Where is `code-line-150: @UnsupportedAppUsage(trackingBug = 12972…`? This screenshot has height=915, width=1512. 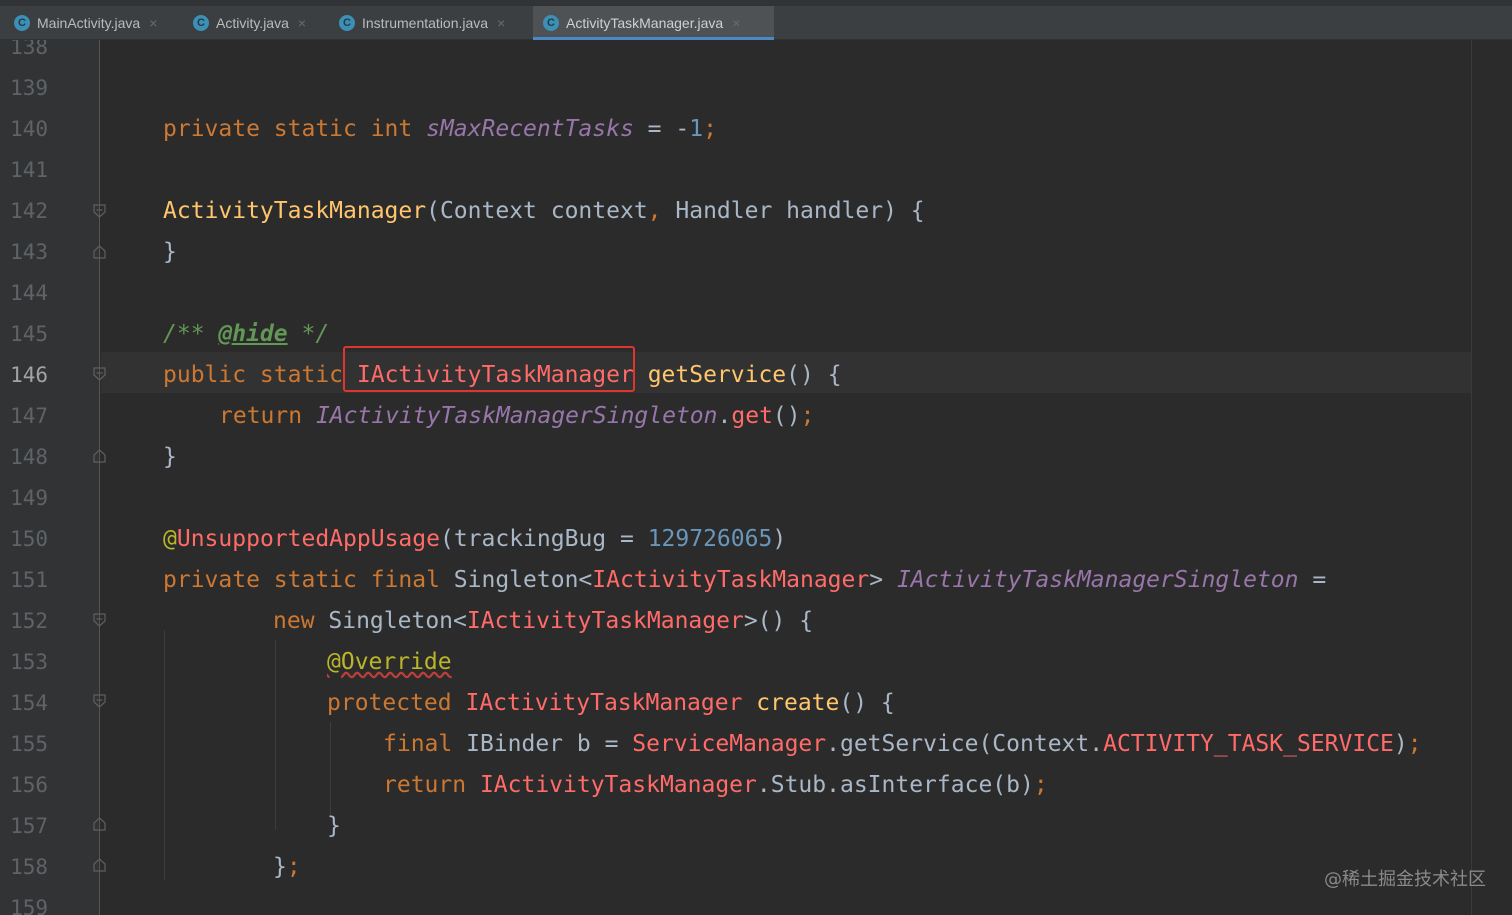 code-line-150: @UnsupportedAppUsage(trackingBug = 12972… is located at coordinates (475, 539).